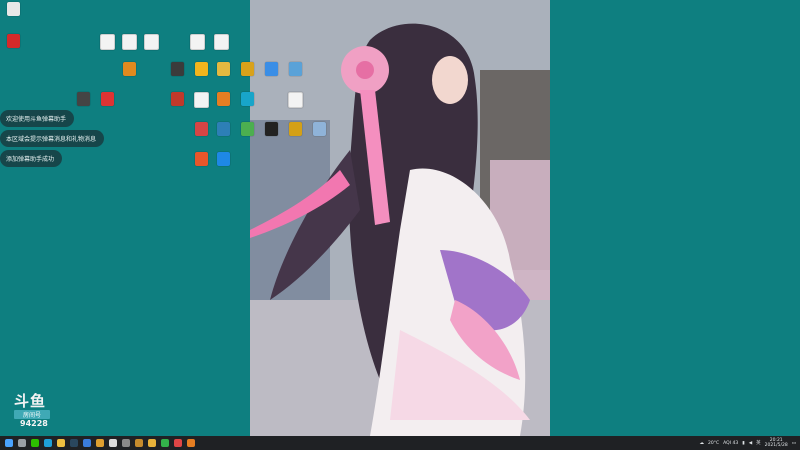 The image size is (800, 450). I want to click on desktop-icon-app-folder, so click(223, 73).